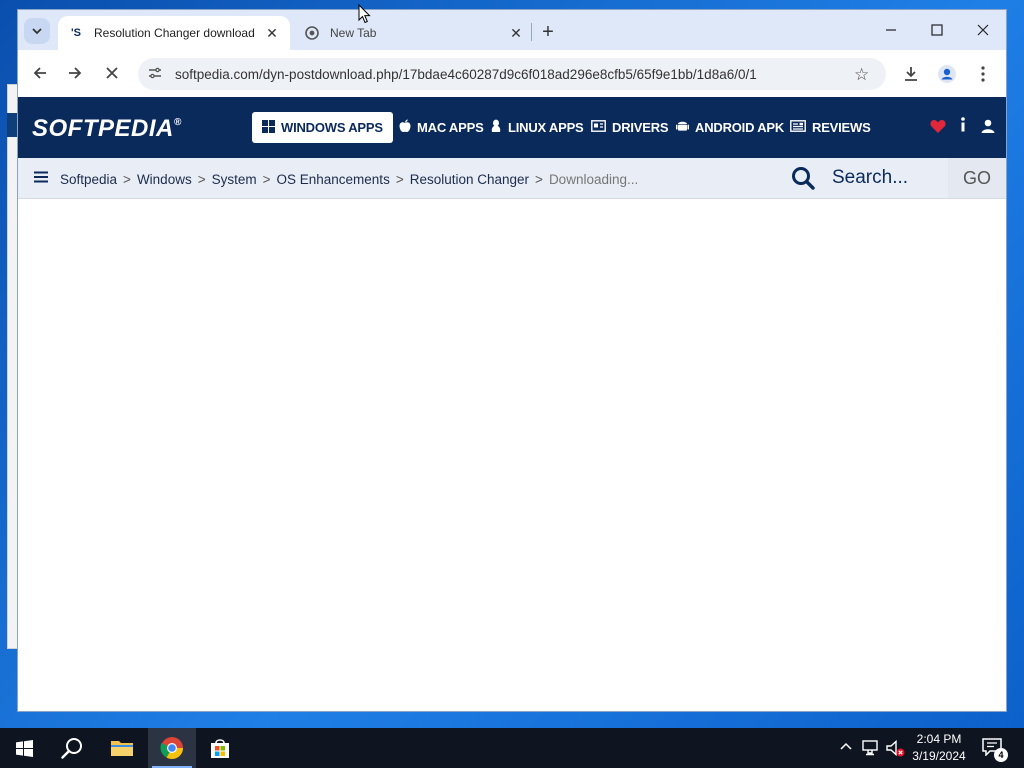 This screenshot has width=1024, height=768. What do you see at coordinates (268, 127) in the screenshot?
I see `windows-icon` at bounding box center [268, 127].